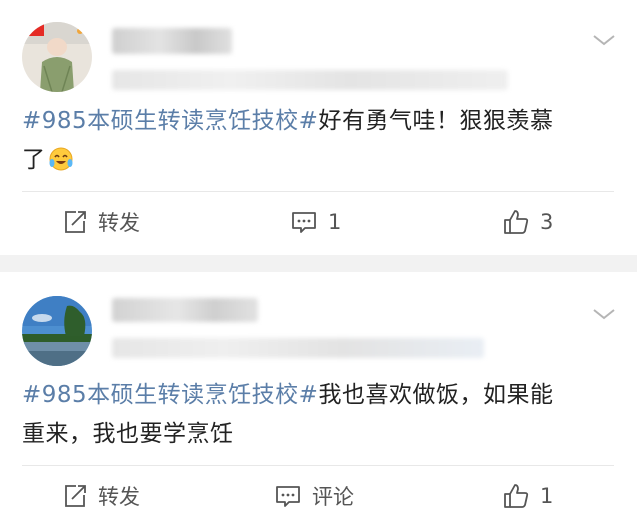 The height and width of the screenshot is (529, 637). I want to click on crying-laughing-emoji-icon, so click(60, 159).